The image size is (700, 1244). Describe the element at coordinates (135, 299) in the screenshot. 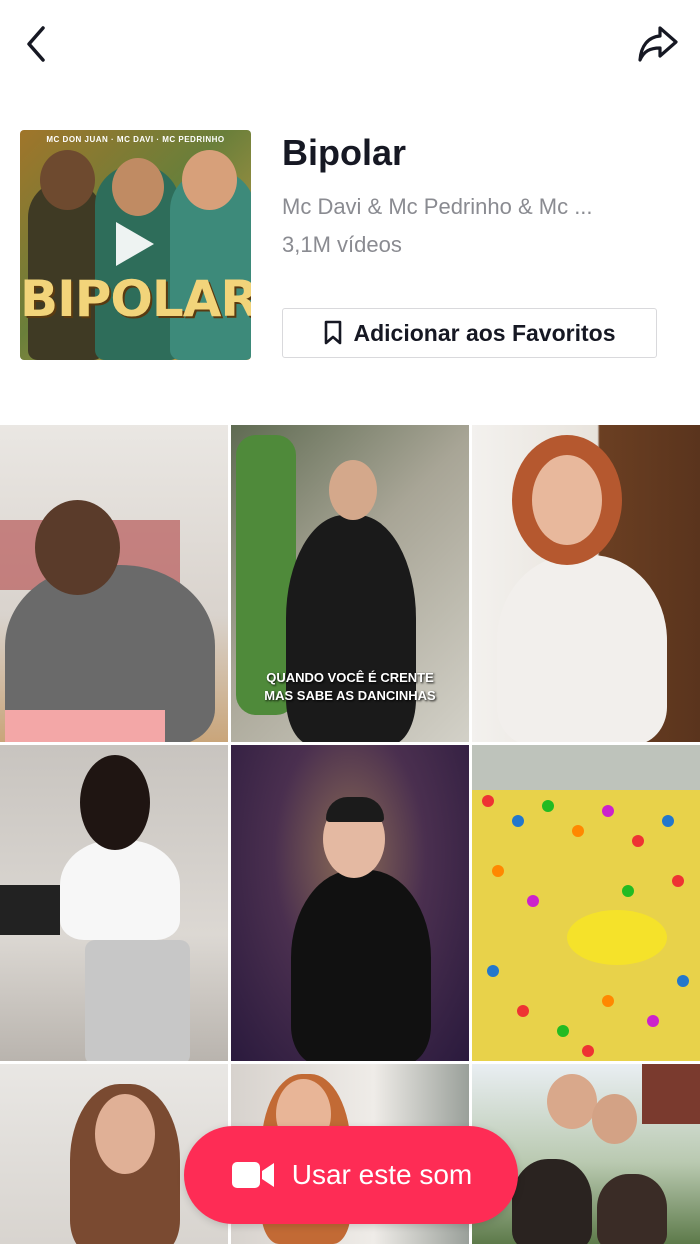

I see `cover-title: BIPOLAR` at that location.